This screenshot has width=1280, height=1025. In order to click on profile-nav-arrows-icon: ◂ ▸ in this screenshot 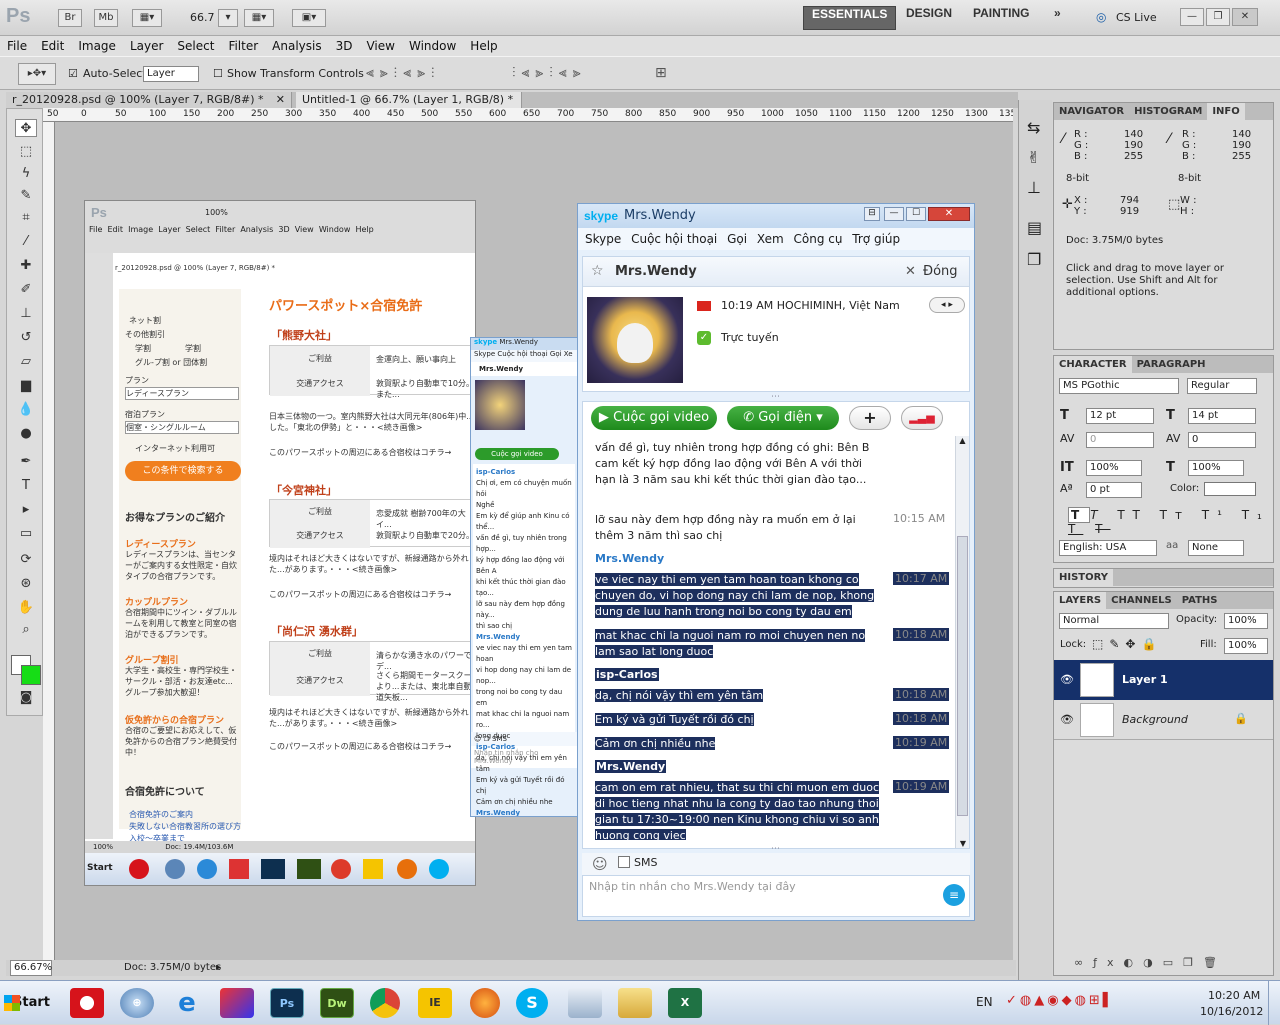, I will do `click(947, 305)`.